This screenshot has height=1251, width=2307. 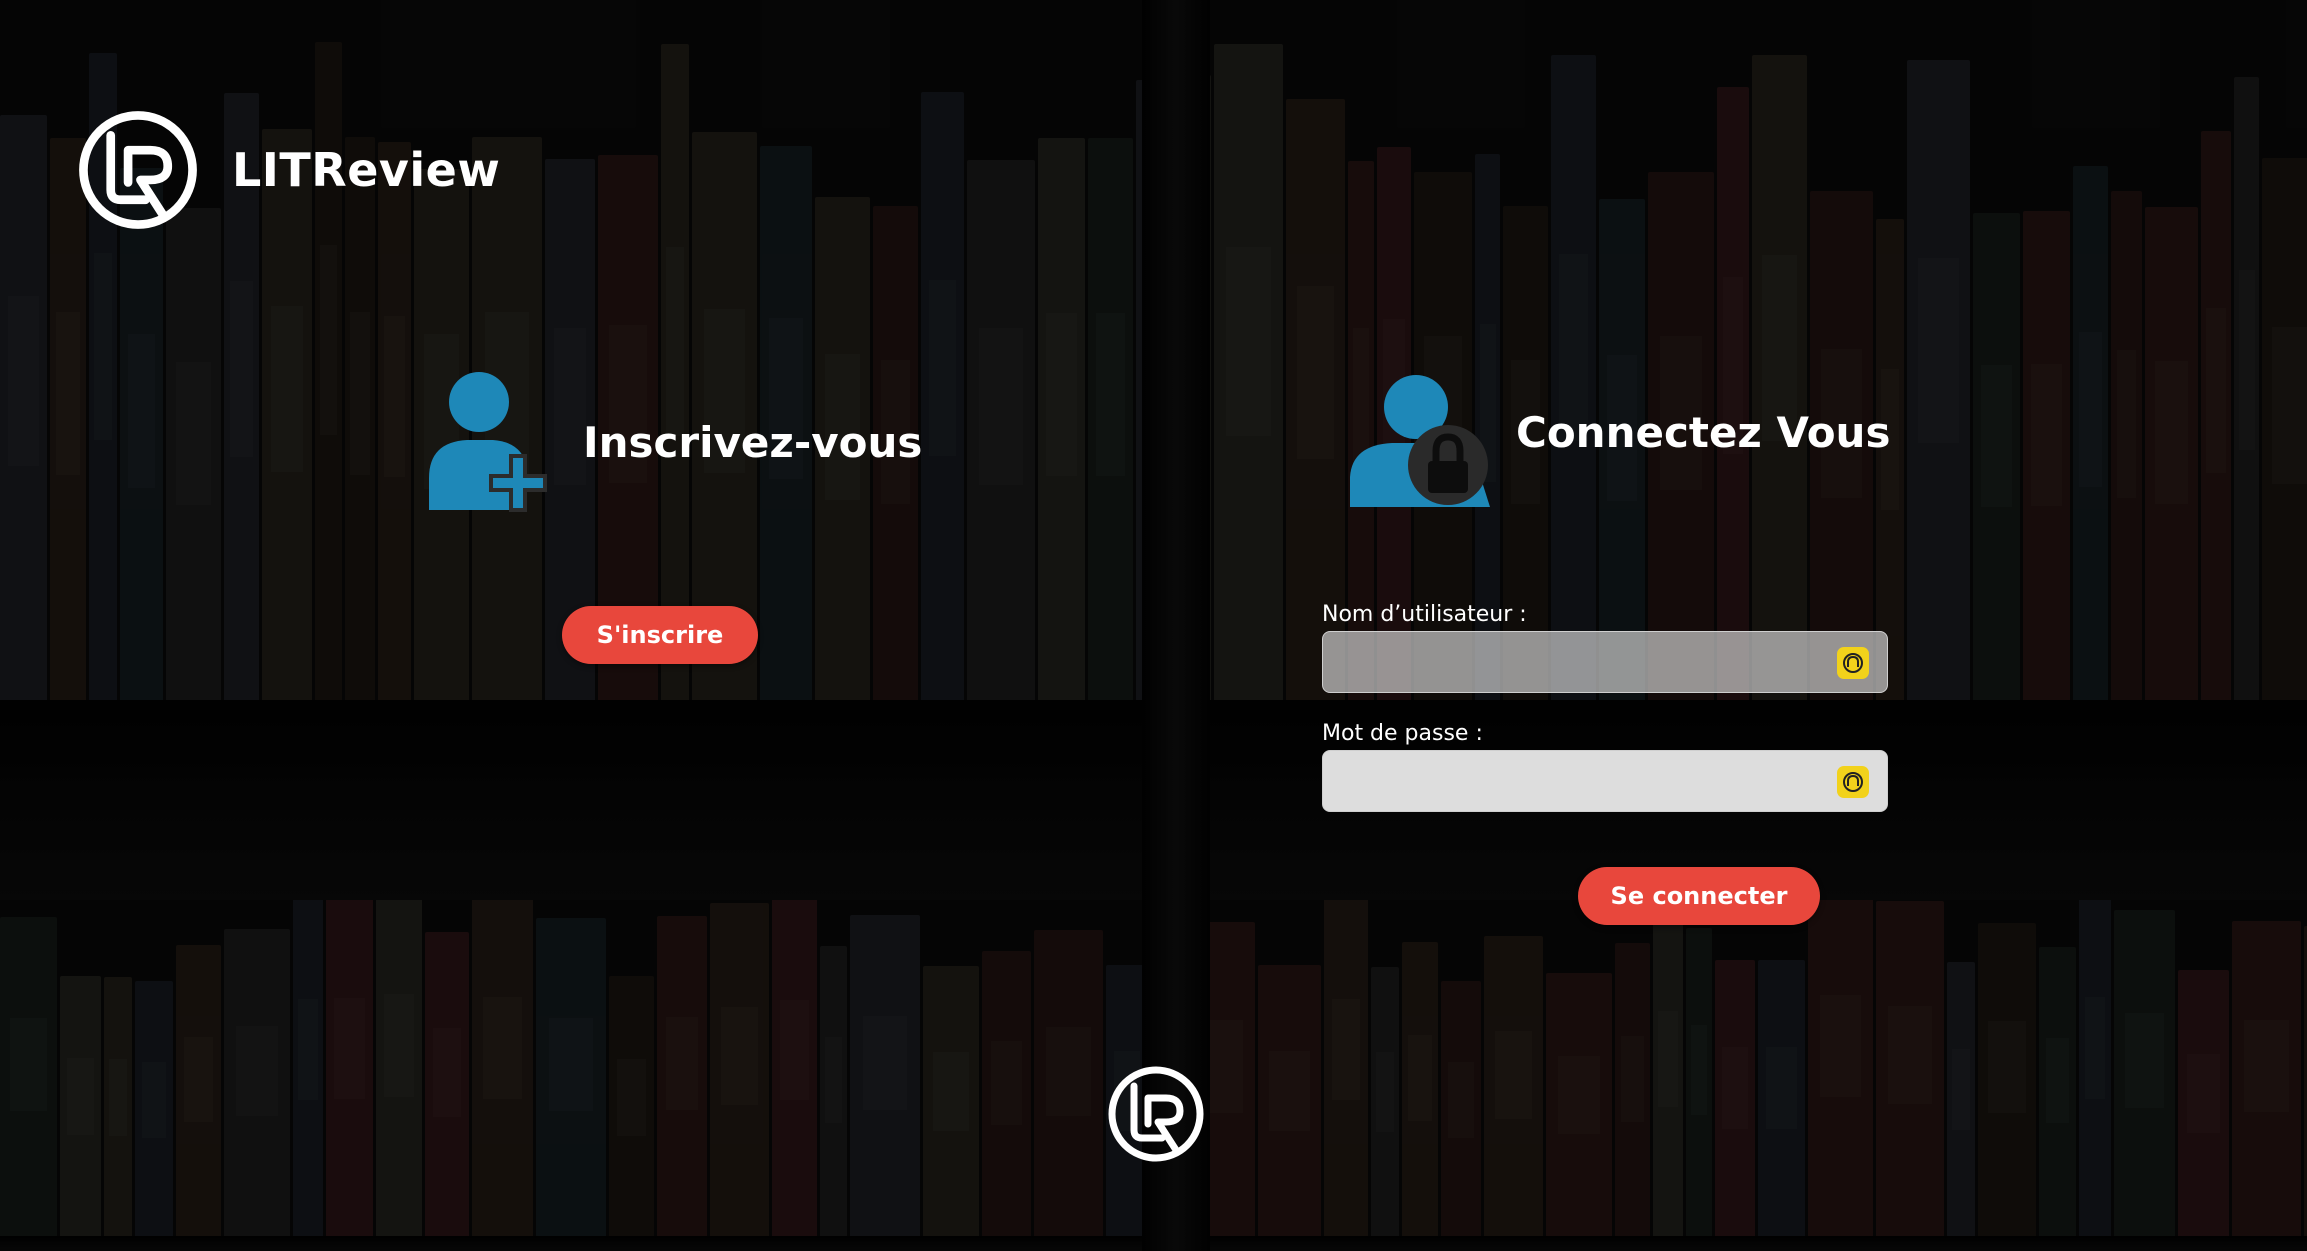 What do you see at coordinates (753, 442) in the screenshot?
I see `signup-title: Inscrivez-vous` at bounding box center [753, 442].